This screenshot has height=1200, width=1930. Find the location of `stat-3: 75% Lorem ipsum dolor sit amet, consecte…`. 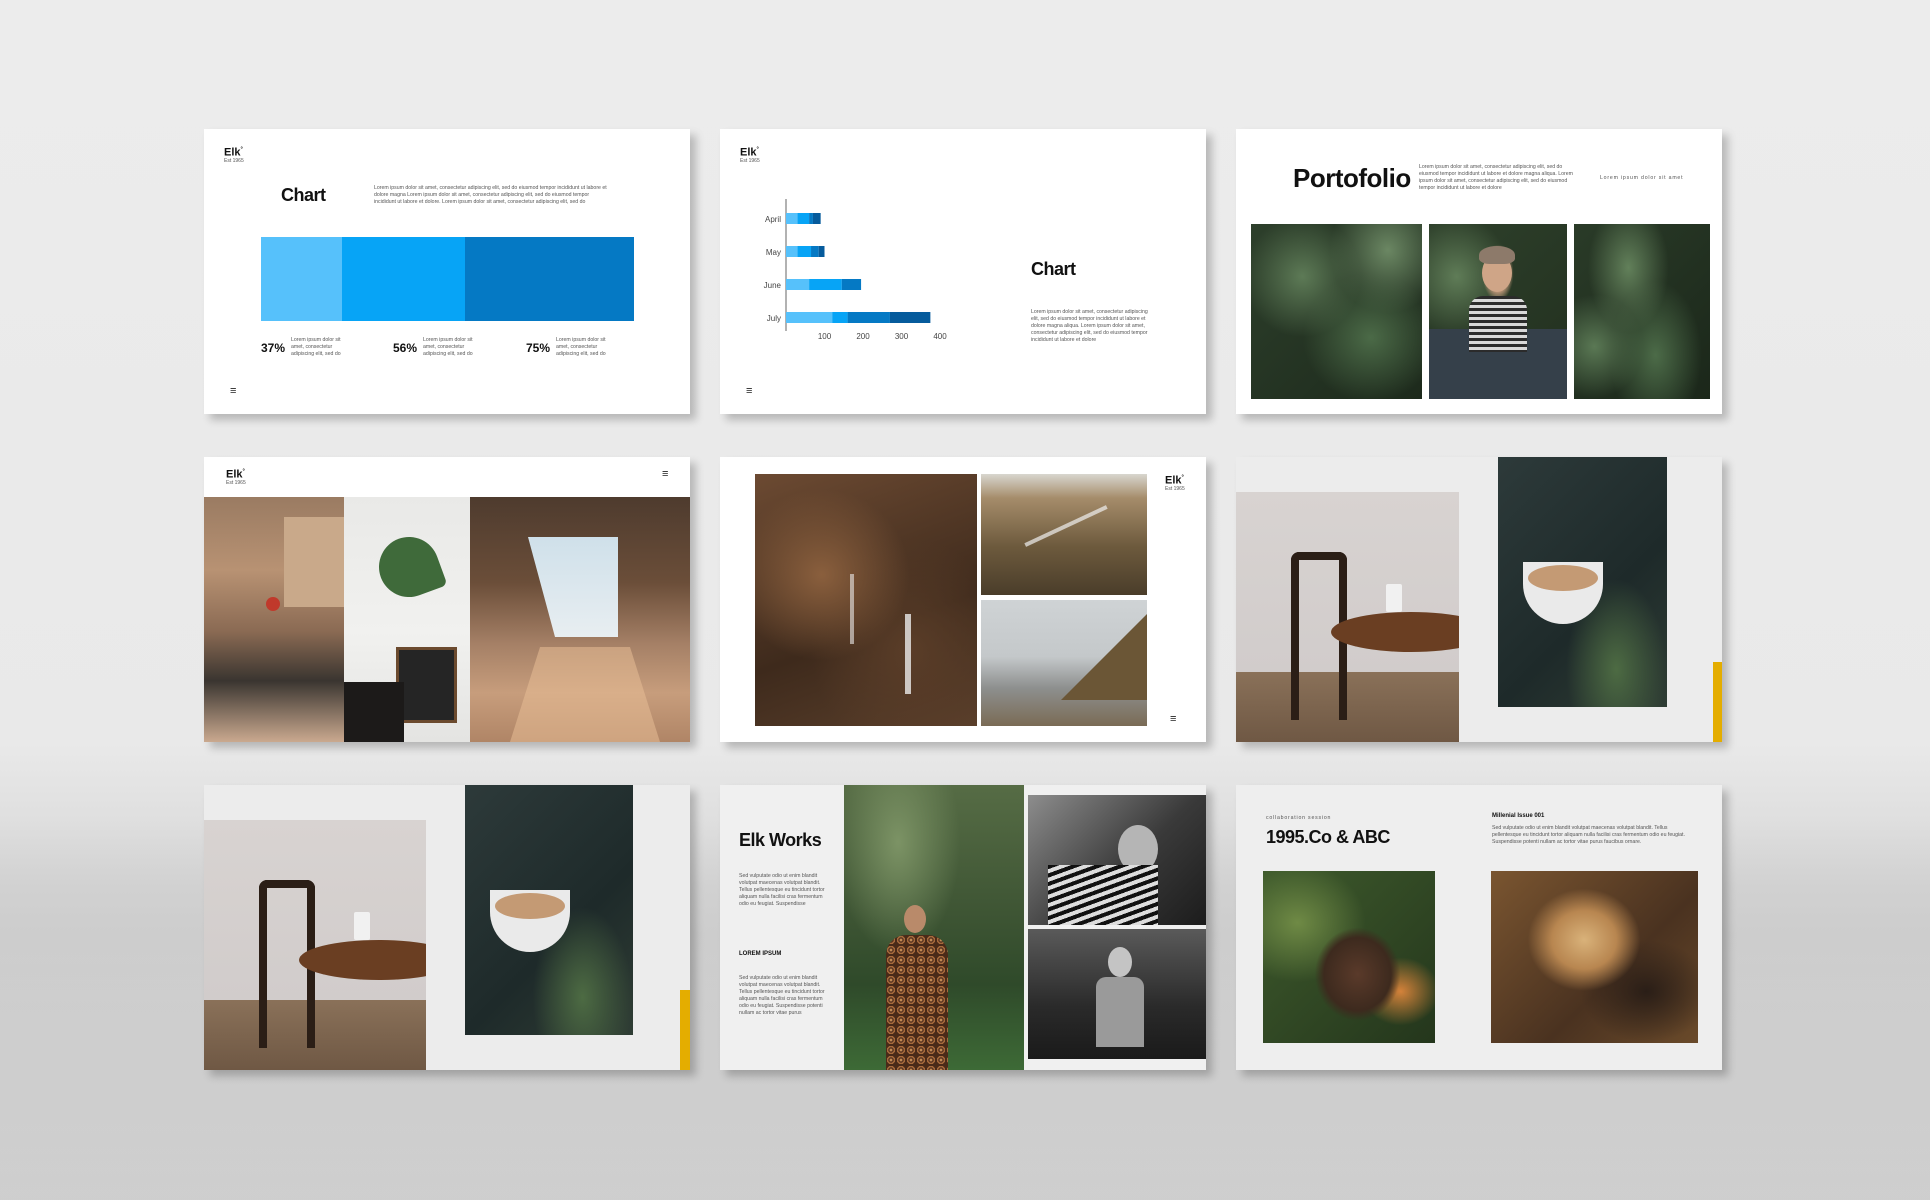

stat-3: 75% Lorem ipsum dolor sit amet, consecte… is located at coordinates (567, 347).